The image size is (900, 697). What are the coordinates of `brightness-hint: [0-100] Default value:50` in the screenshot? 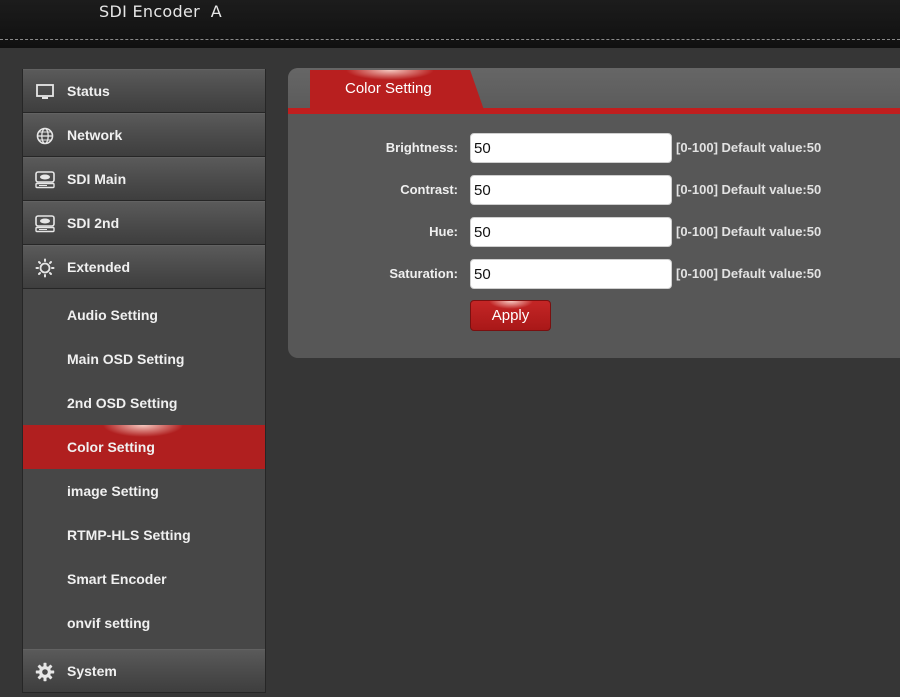 It's located at (749, 147).